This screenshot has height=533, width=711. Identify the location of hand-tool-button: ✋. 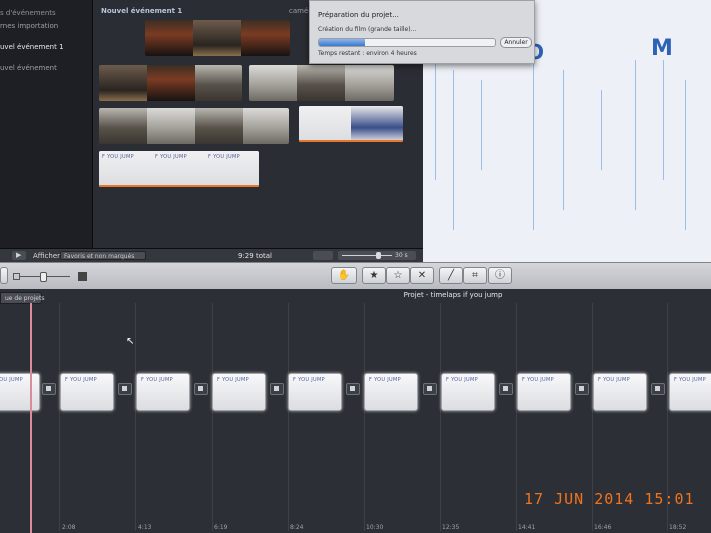
(344, 275).